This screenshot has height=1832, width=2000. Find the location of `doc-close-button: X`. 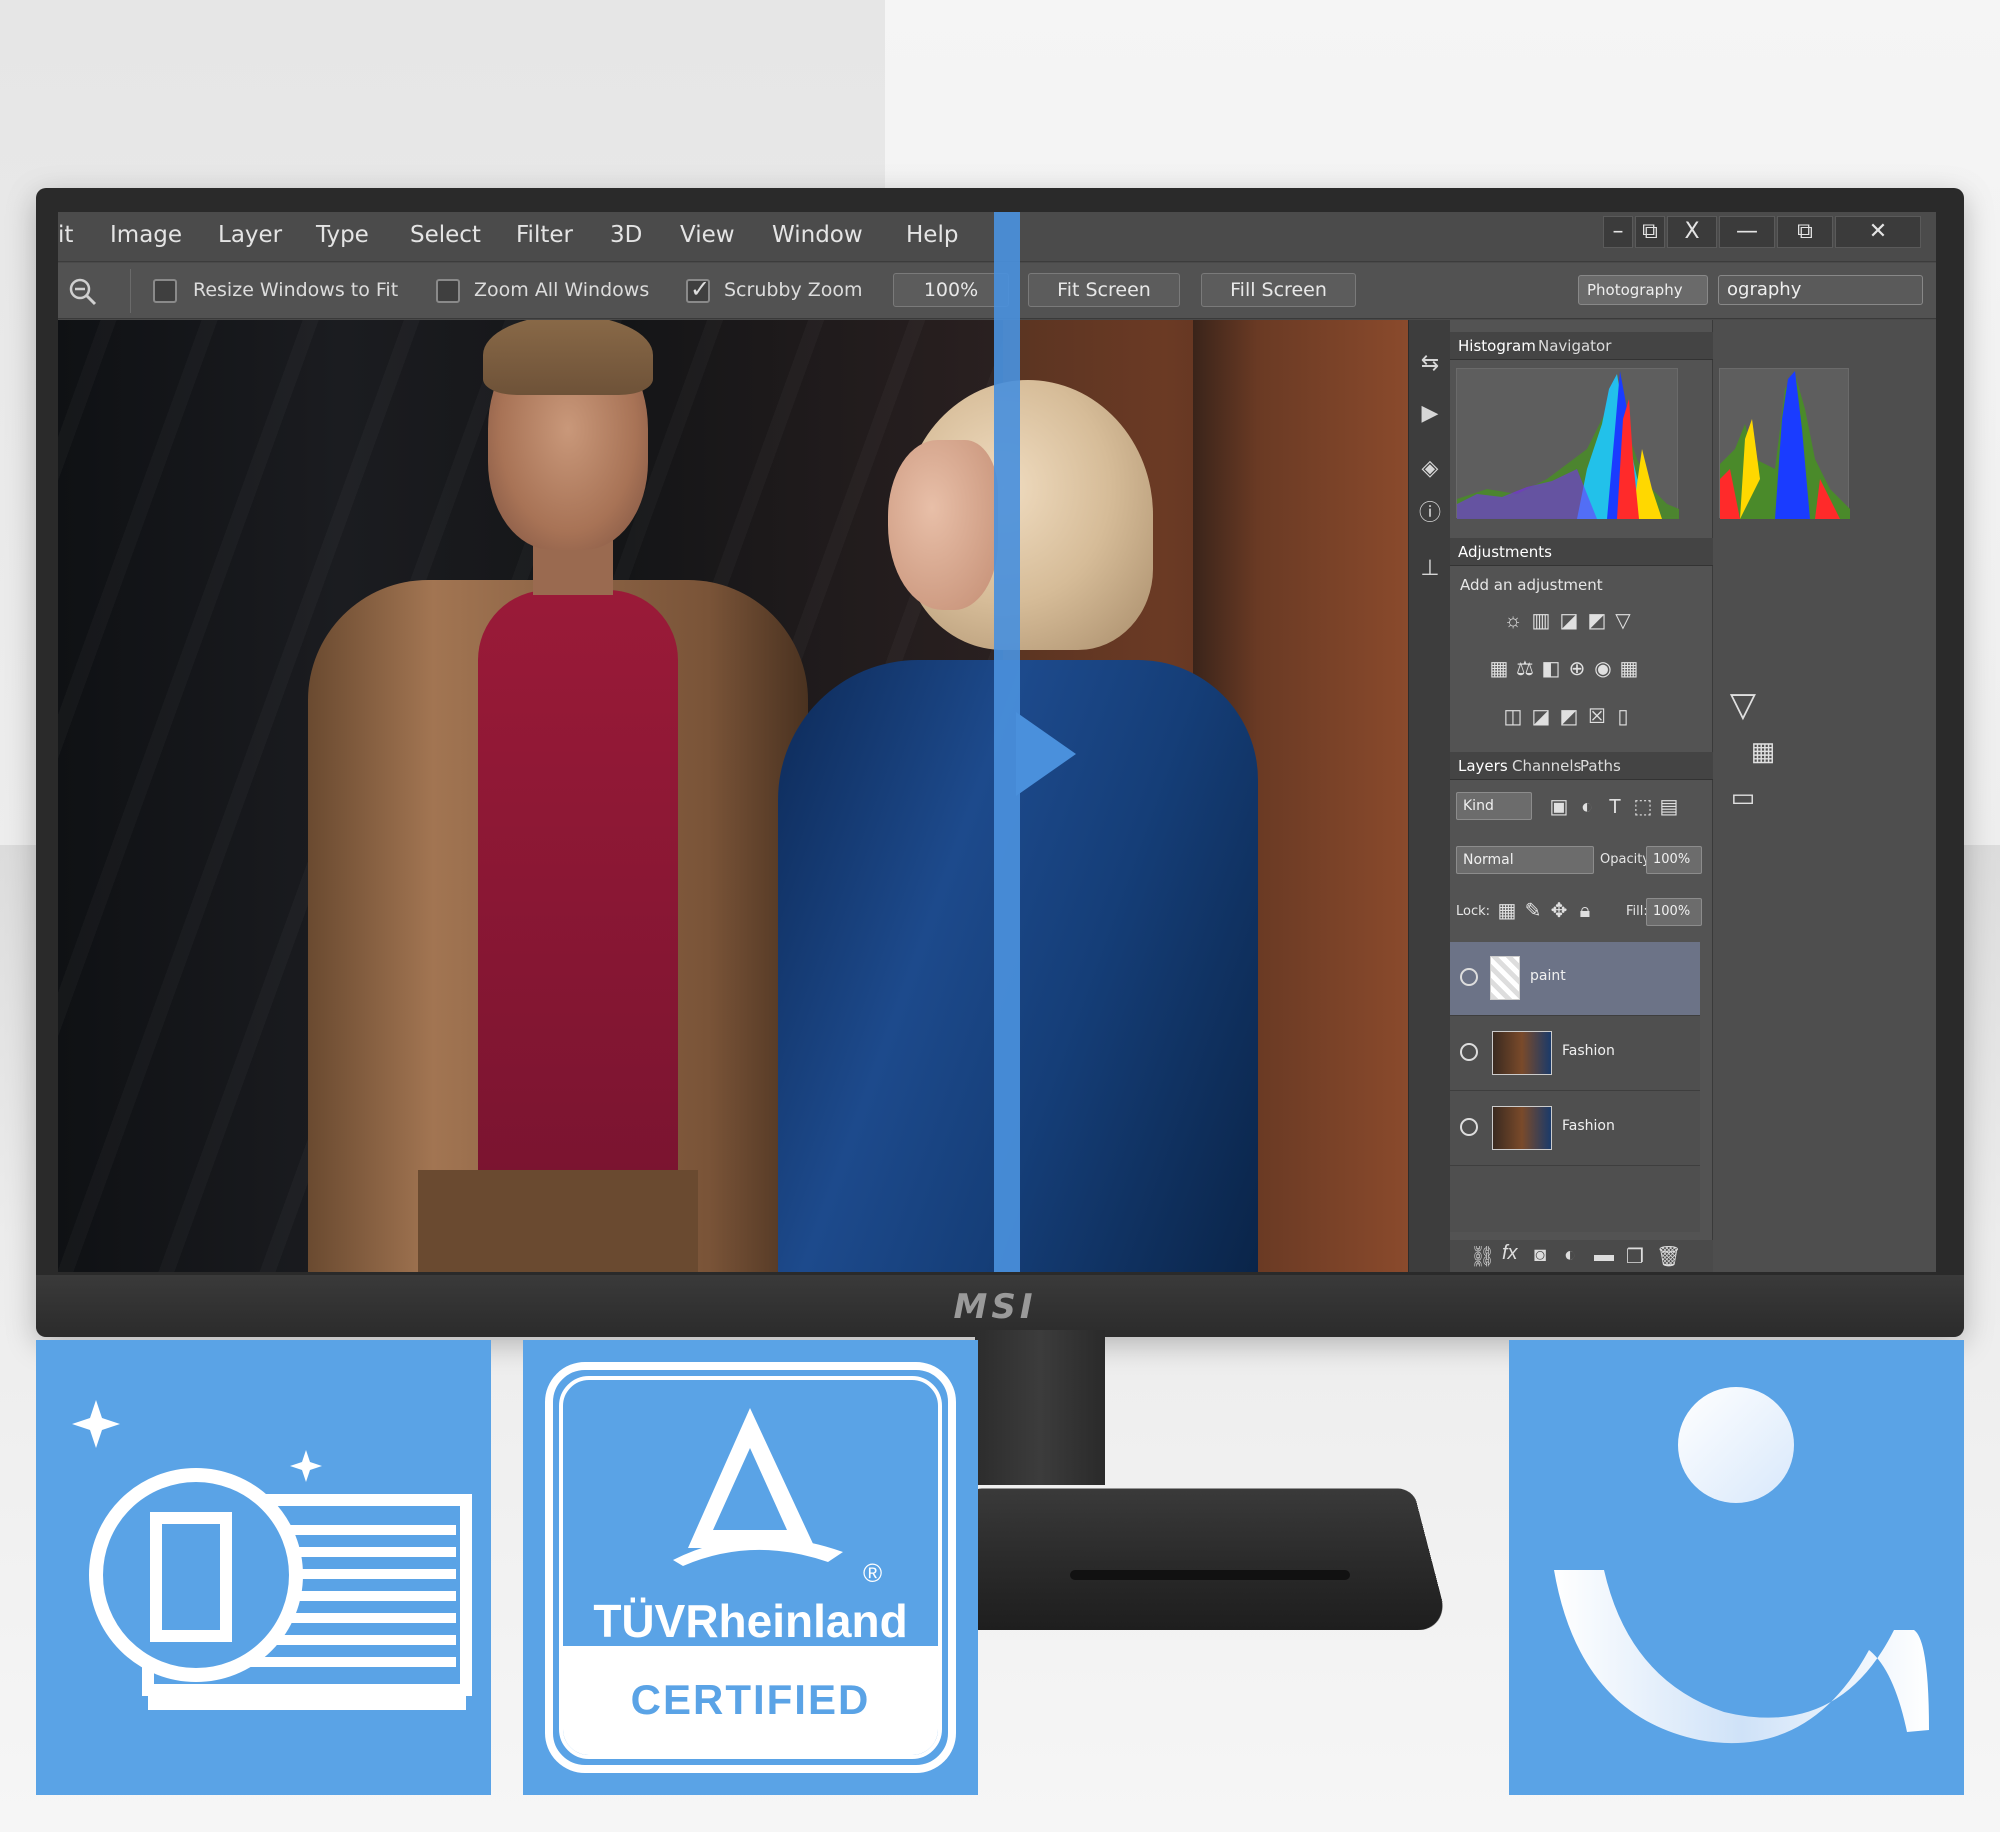

doc-close-button: X is located at coordinates (1692, 232).